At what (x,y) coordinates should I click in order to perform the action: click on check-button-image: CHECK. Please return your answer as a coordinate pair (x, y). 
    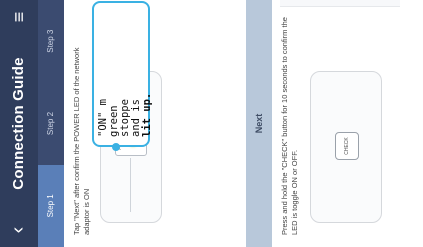
    Looking at the image, I should click on (347, 146).